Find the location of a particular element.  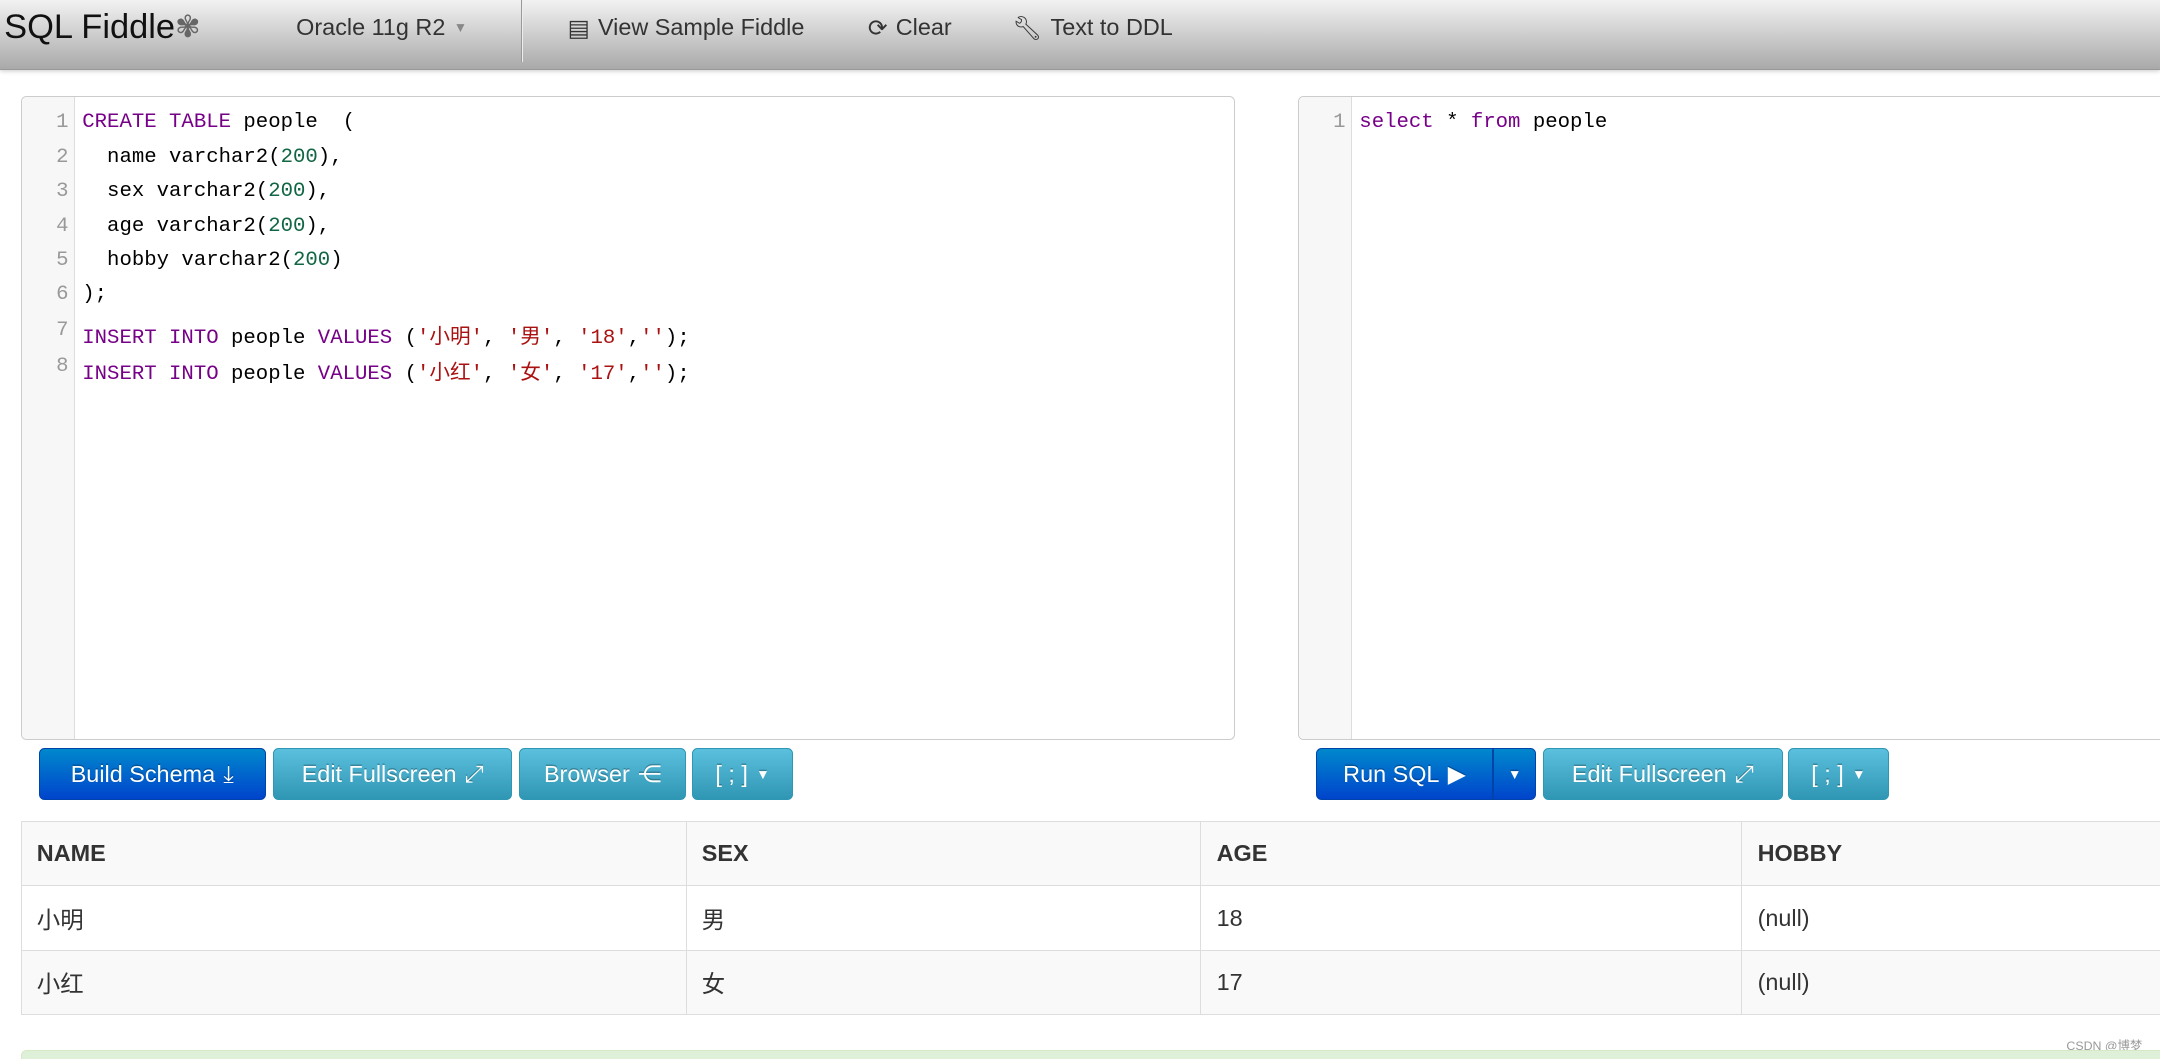

code-line: hobby varchar2(200) is located at coordinates (212, 260).